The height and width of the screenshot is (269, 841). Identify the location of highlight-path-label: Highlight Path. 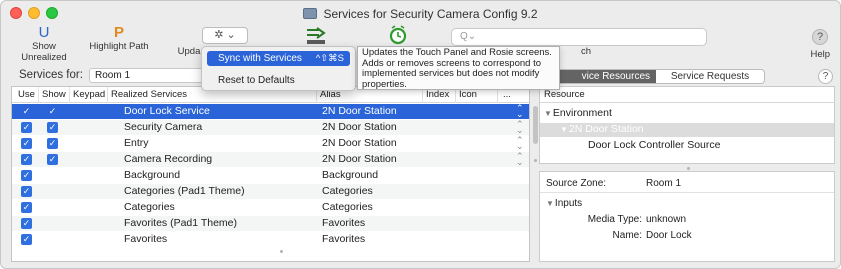
(119, 46).